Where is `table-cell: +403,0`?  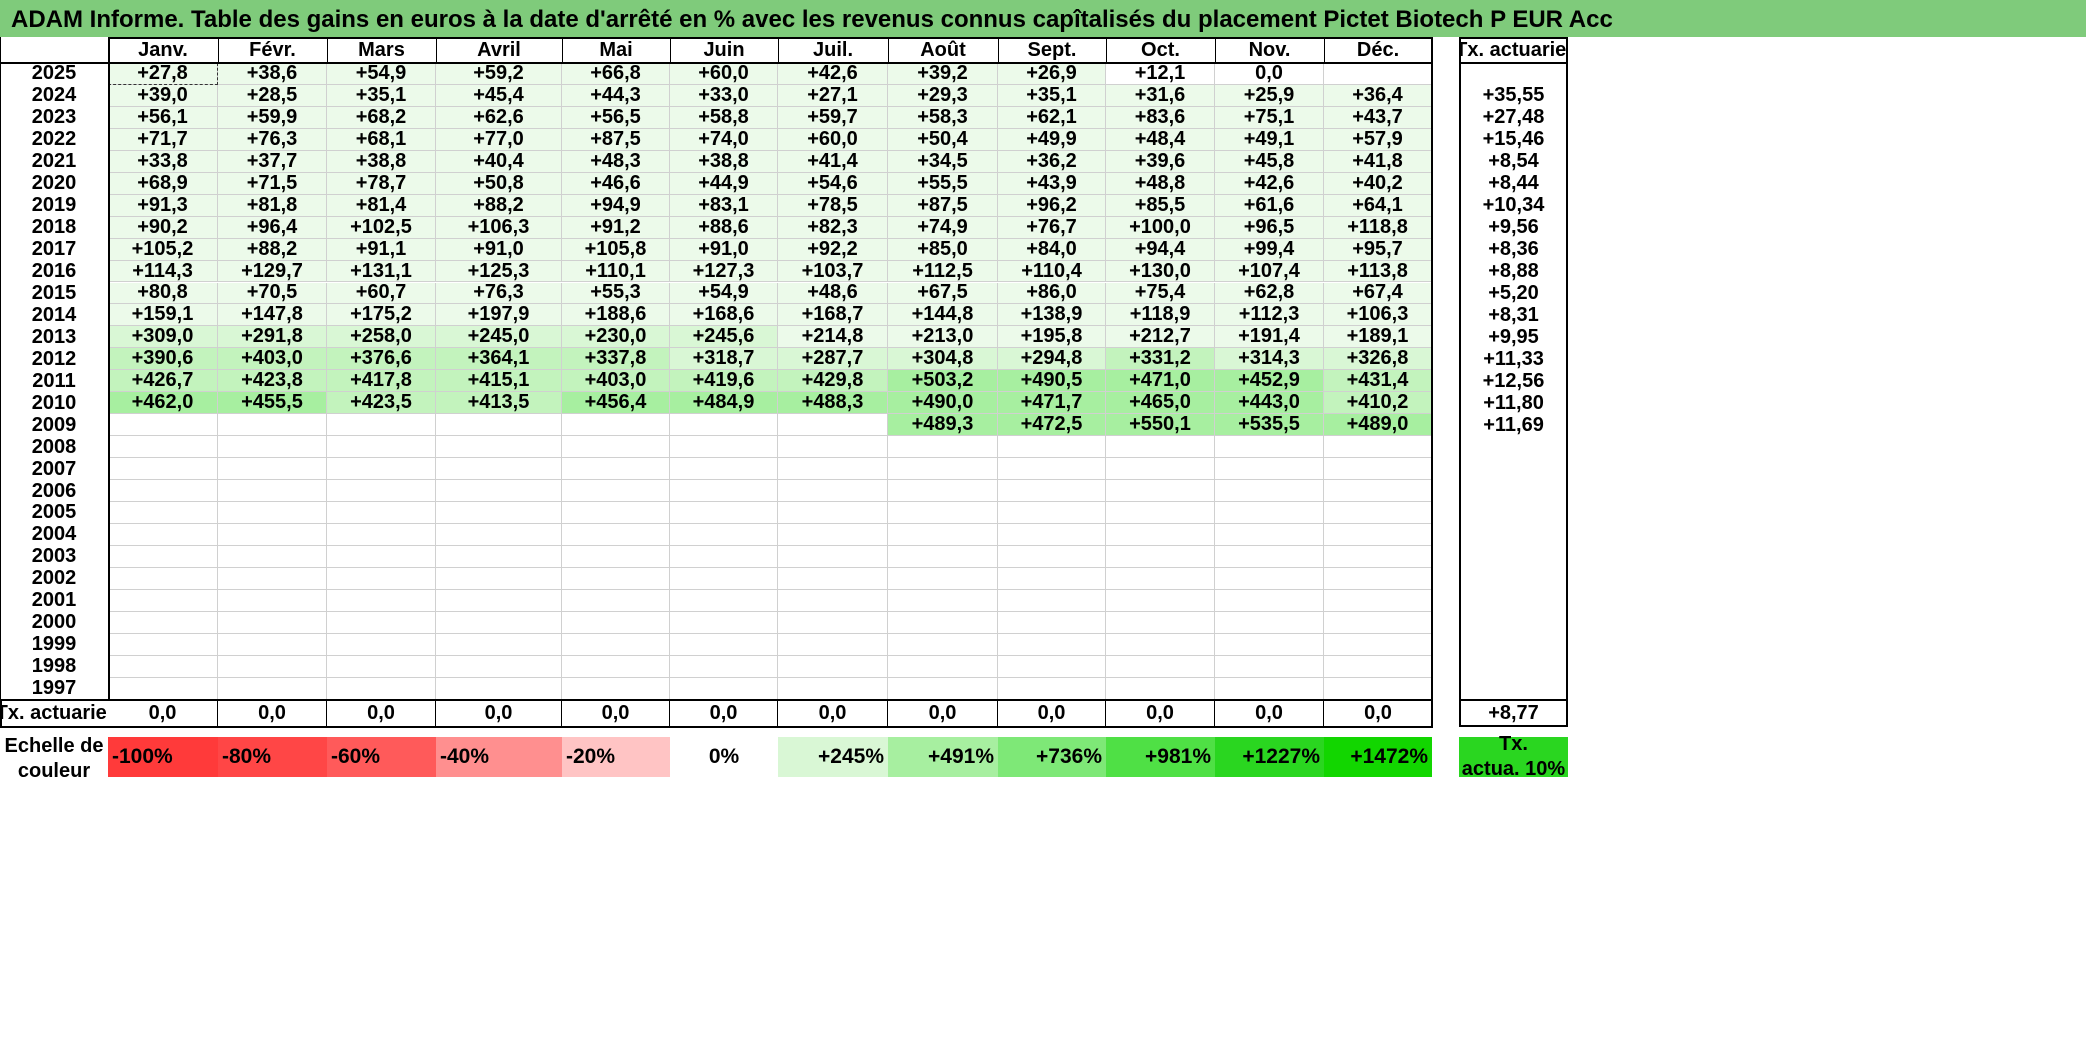
table-cell: +403,0 is located at coordinates (272, 359).